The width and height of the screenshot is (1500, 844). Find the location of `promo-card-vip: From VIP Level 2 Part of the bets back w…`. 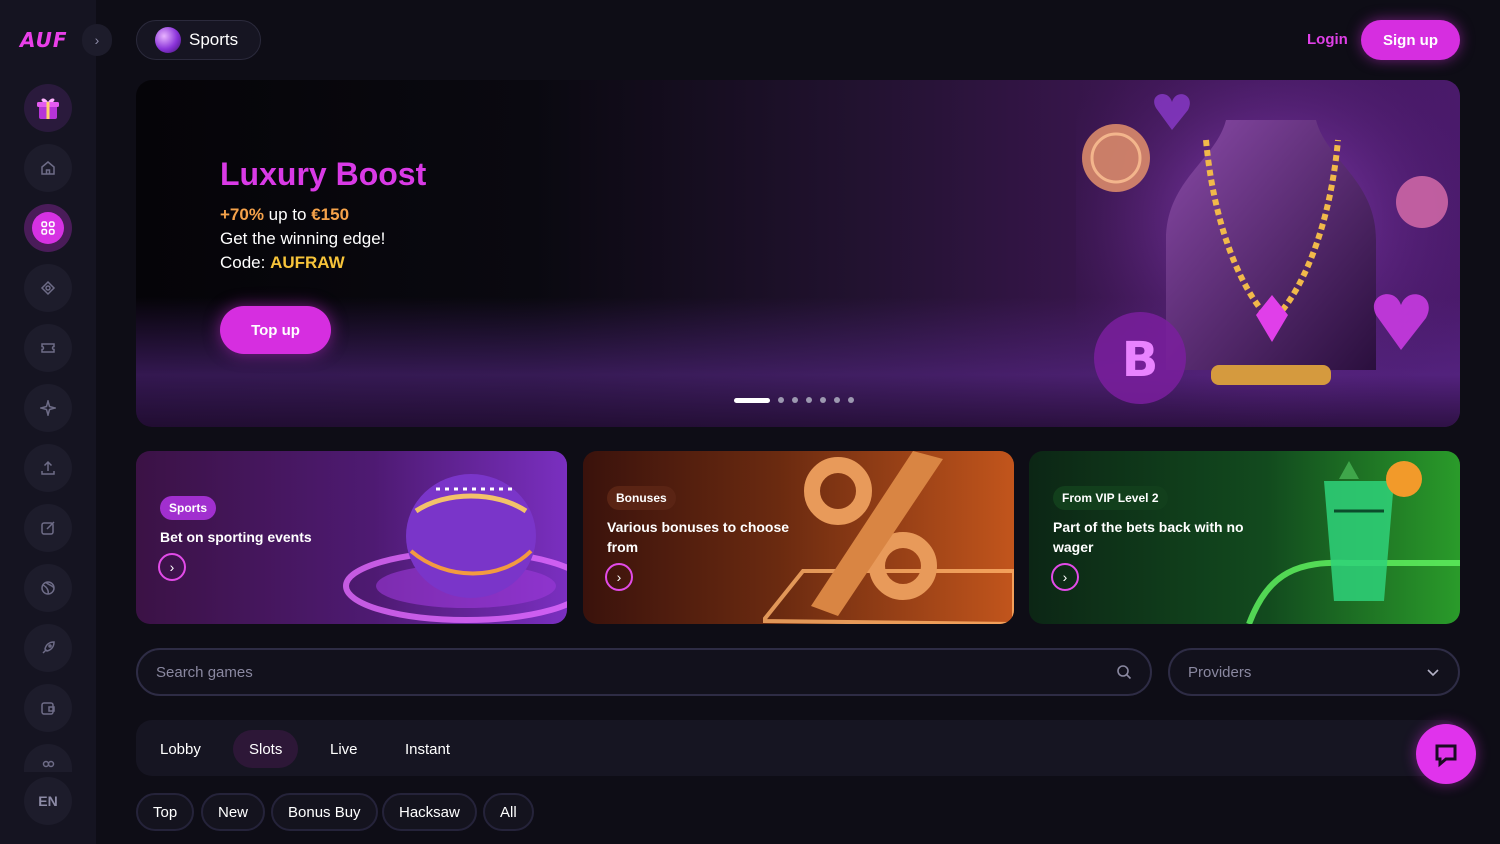

promo-card-vip: From VIP Level 2 Part of the bets back w… is located at coordinates (1244, 537).